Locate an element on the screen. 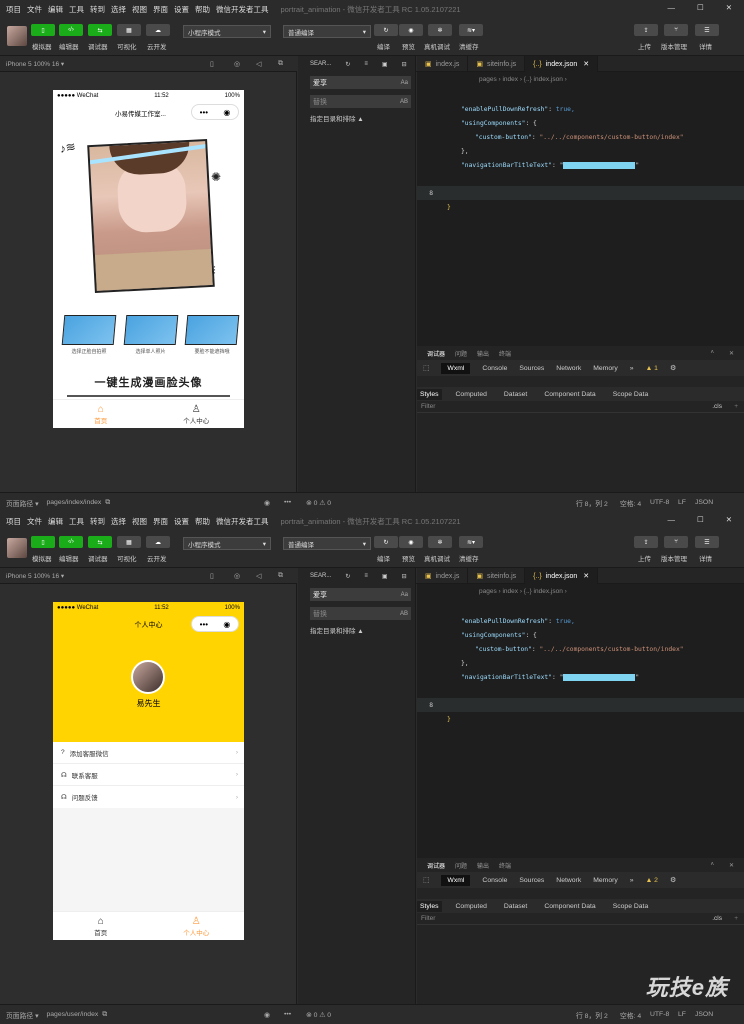 The width and height of the screenshot is (744, 1024). clear-cache-button: ≋▾ is located at coordinates (471, 30).